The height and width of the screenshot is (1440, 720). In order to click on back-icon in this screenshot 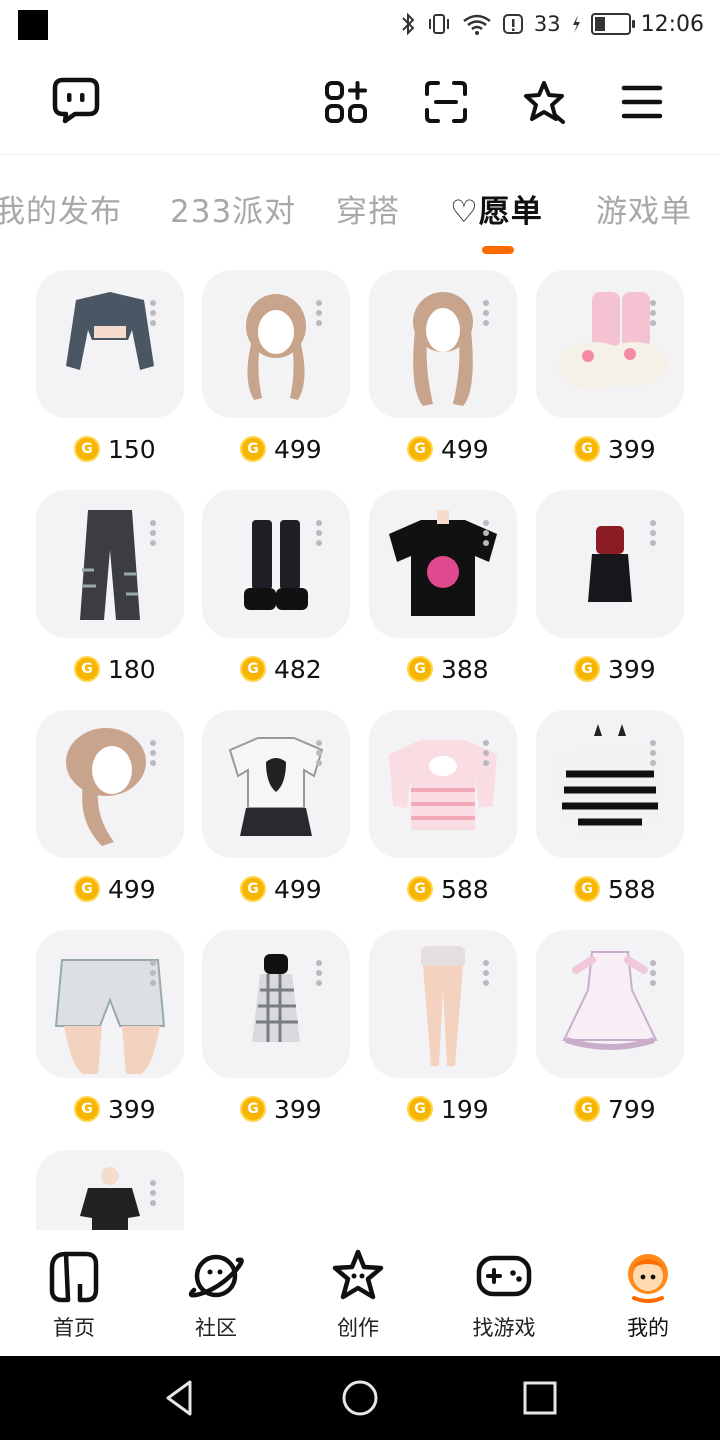, I will do `click(180, 1398)`.